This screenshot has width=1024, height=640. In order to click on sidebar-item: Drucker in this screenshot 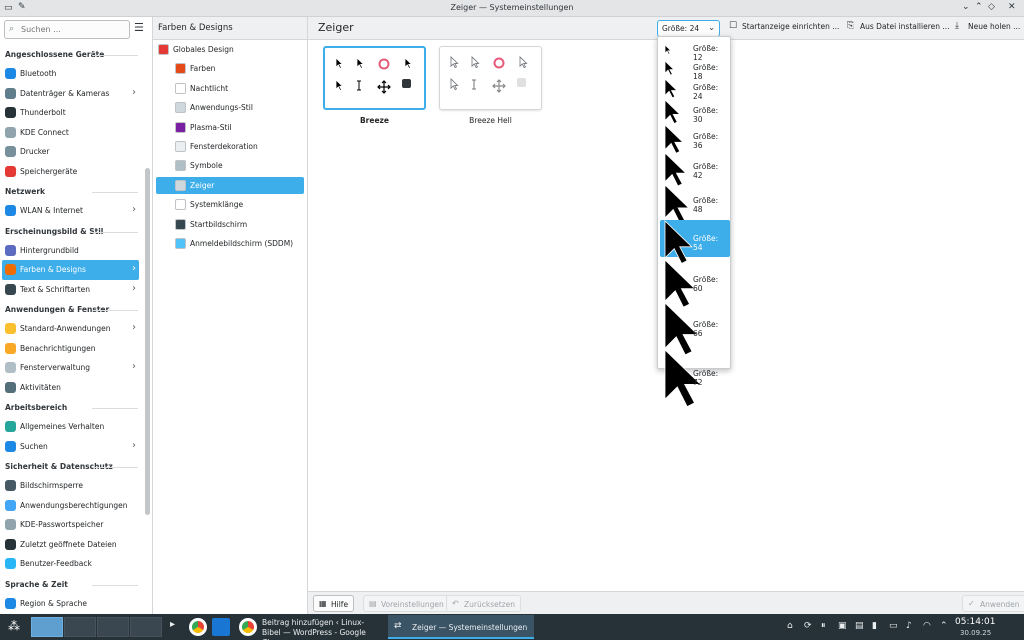, I will do `click(71, 152)`.